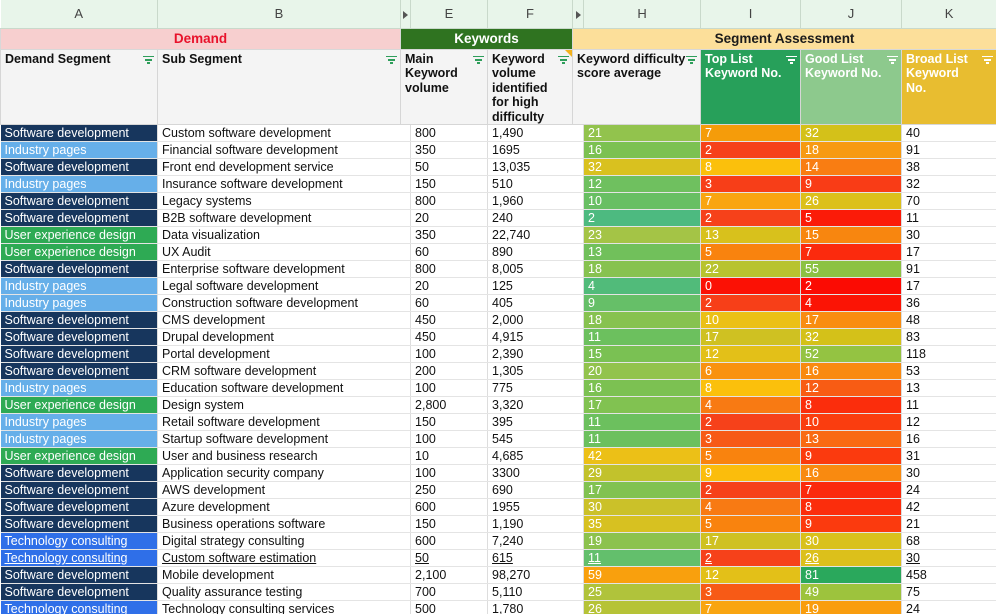  Describe the element at coordinates (279, 14) in the screenshot. I see `column-header-b: B` at that location.